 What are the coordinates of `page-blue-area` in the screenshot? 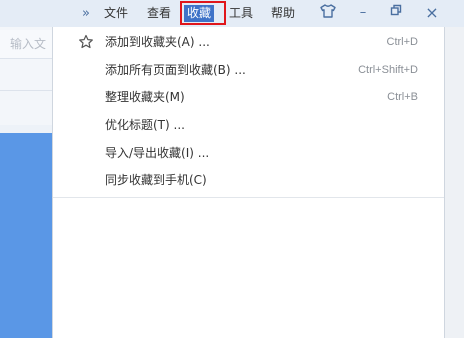 It's located at (26, 235).